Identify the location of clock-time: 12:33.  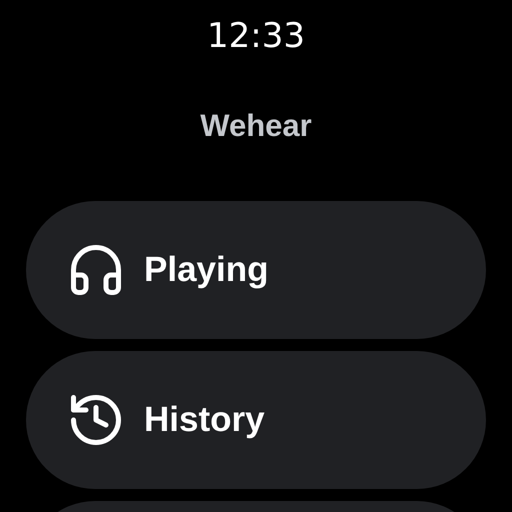
(256, 36).